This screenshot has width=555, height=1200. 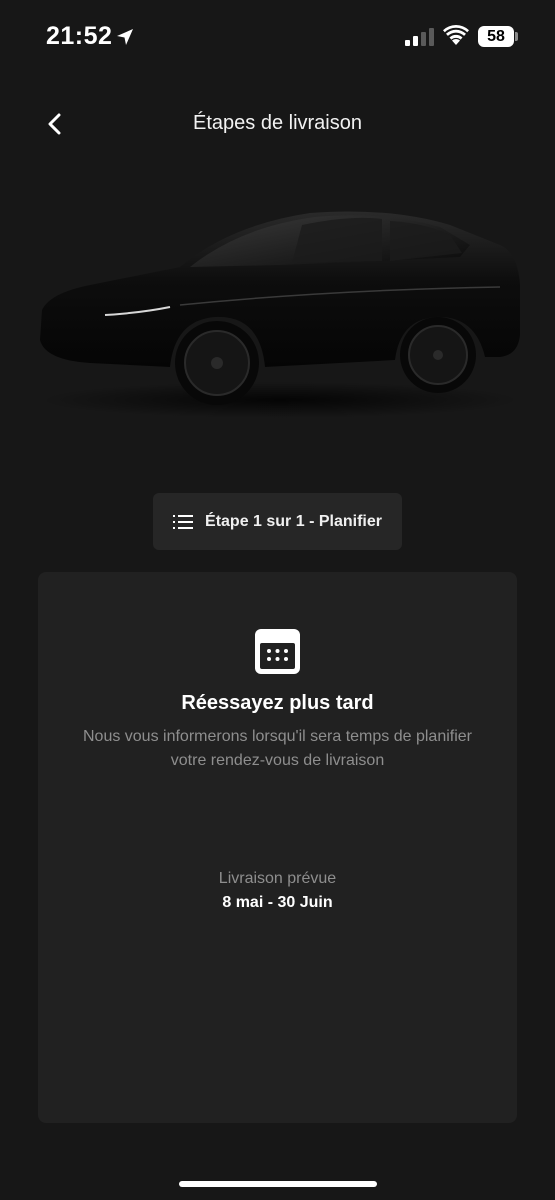 I want to click on delivery-label: Livraison prévue, so click(x=277, y=878).